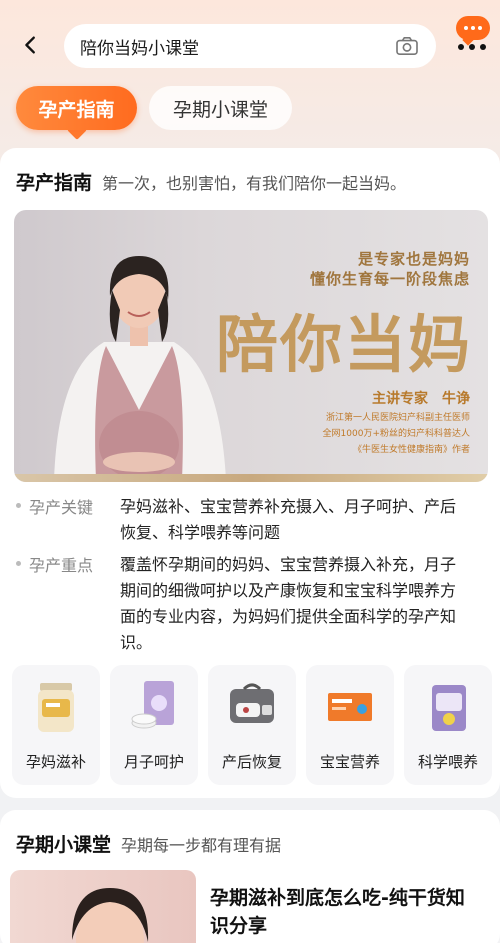 The width and height of the screenshot is (500, 943). What do you see at coordinates (61, 507) in the screenshot?
I see `info-label: 孕产关键` at bounding box center [61, 507].